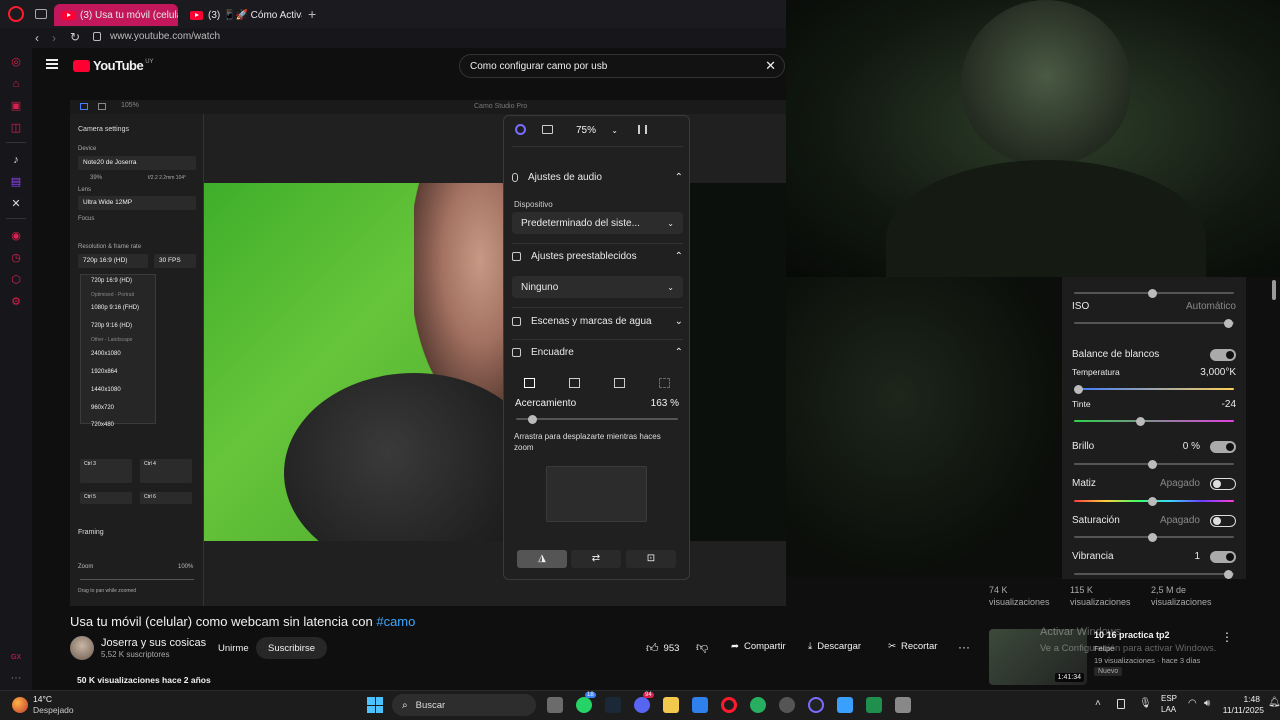  I want to click on obs-icon, so click(787, 705).